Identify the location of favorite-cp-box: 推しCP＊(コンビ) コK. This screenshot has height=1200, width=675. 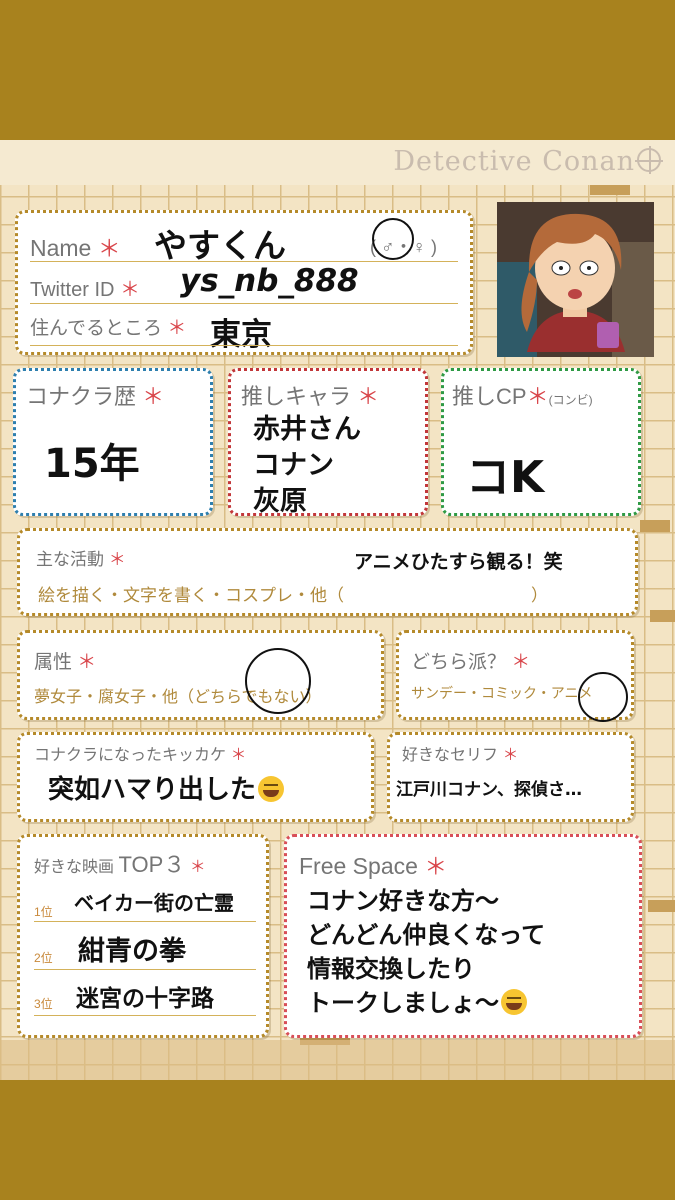
(541, 442).